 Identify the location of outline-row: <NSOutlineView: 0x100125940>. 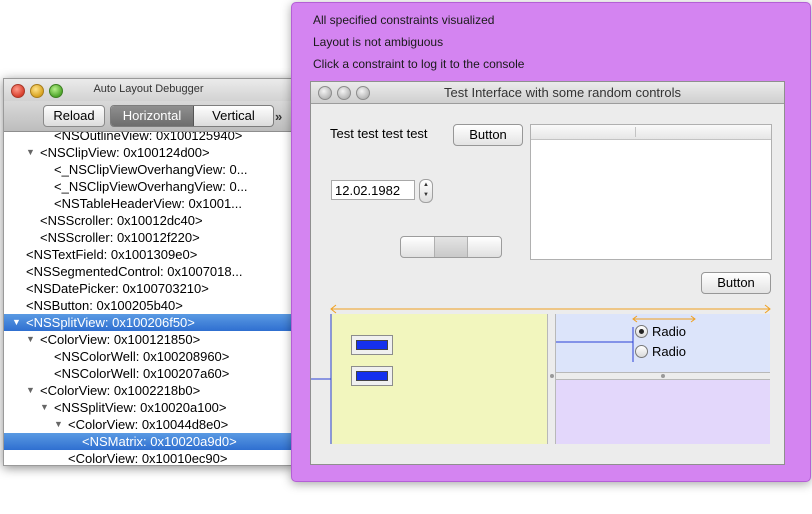
(148, 138).